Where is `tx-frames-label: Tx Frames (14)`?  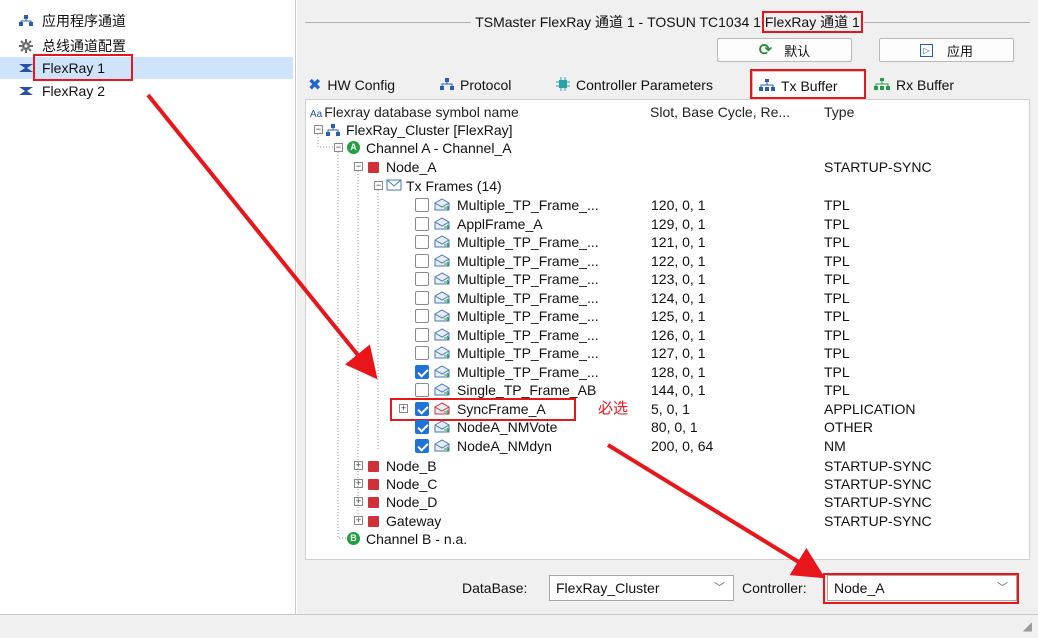 tx-frames-label: Tx Frames (14) is located at coordinates (454, 186).